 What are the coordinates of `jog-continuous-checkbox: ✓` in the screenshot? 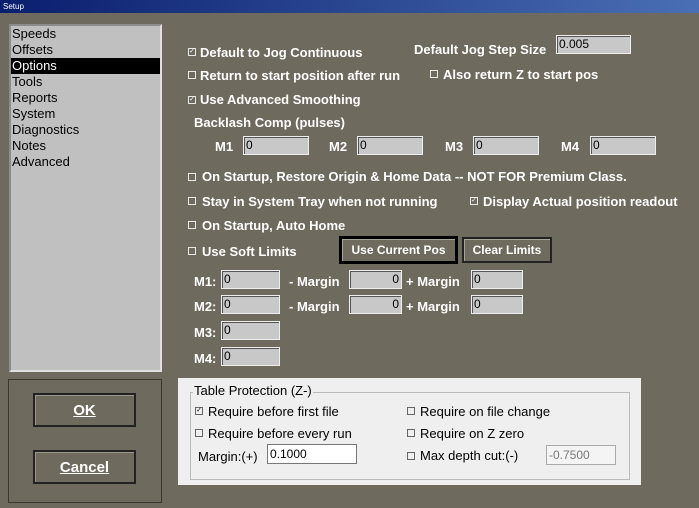 It's located at (192, 52).